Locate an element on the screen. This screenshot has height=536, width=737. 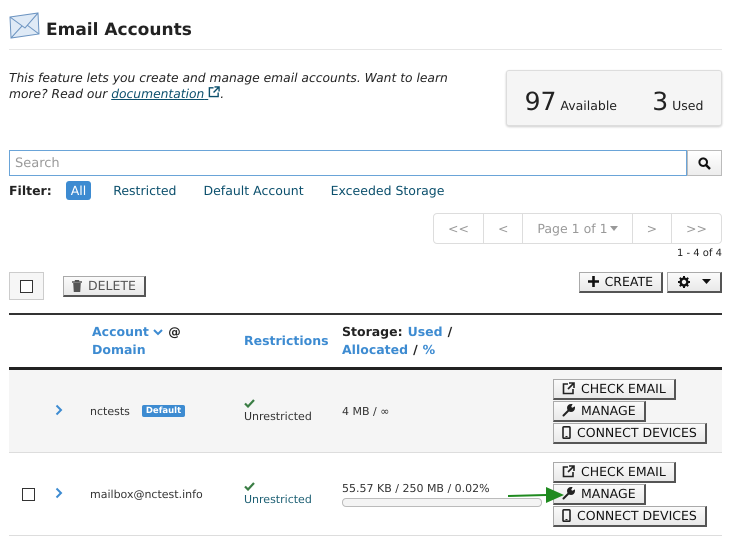
stat-label: Used is located at coordinates (688, 105).